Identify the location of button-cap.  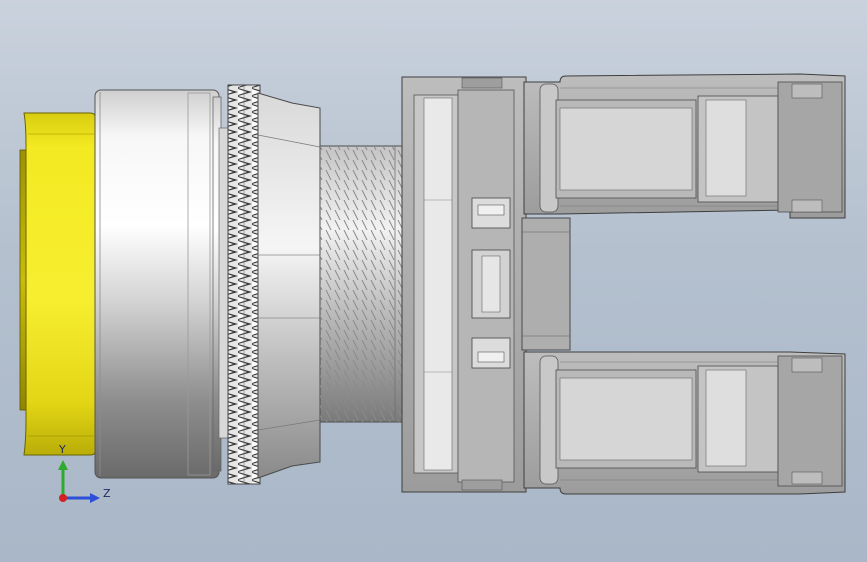
(58, 284).